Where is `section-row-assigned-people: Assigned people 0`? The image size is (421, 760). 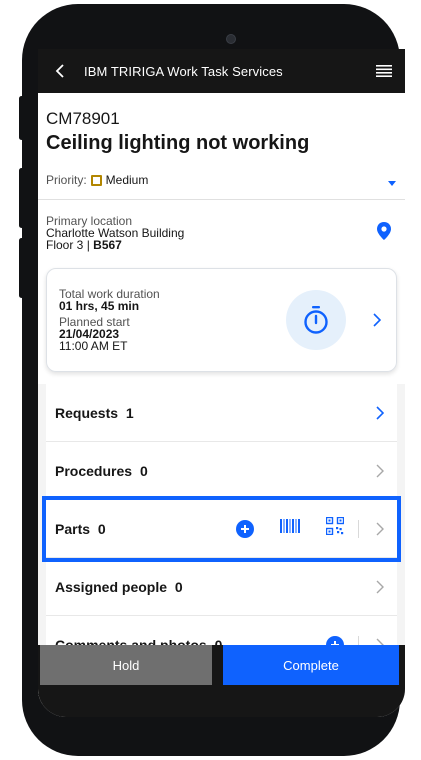 section-row-assigned-people: Assigned people 0 is located at coordinates (221, 587).